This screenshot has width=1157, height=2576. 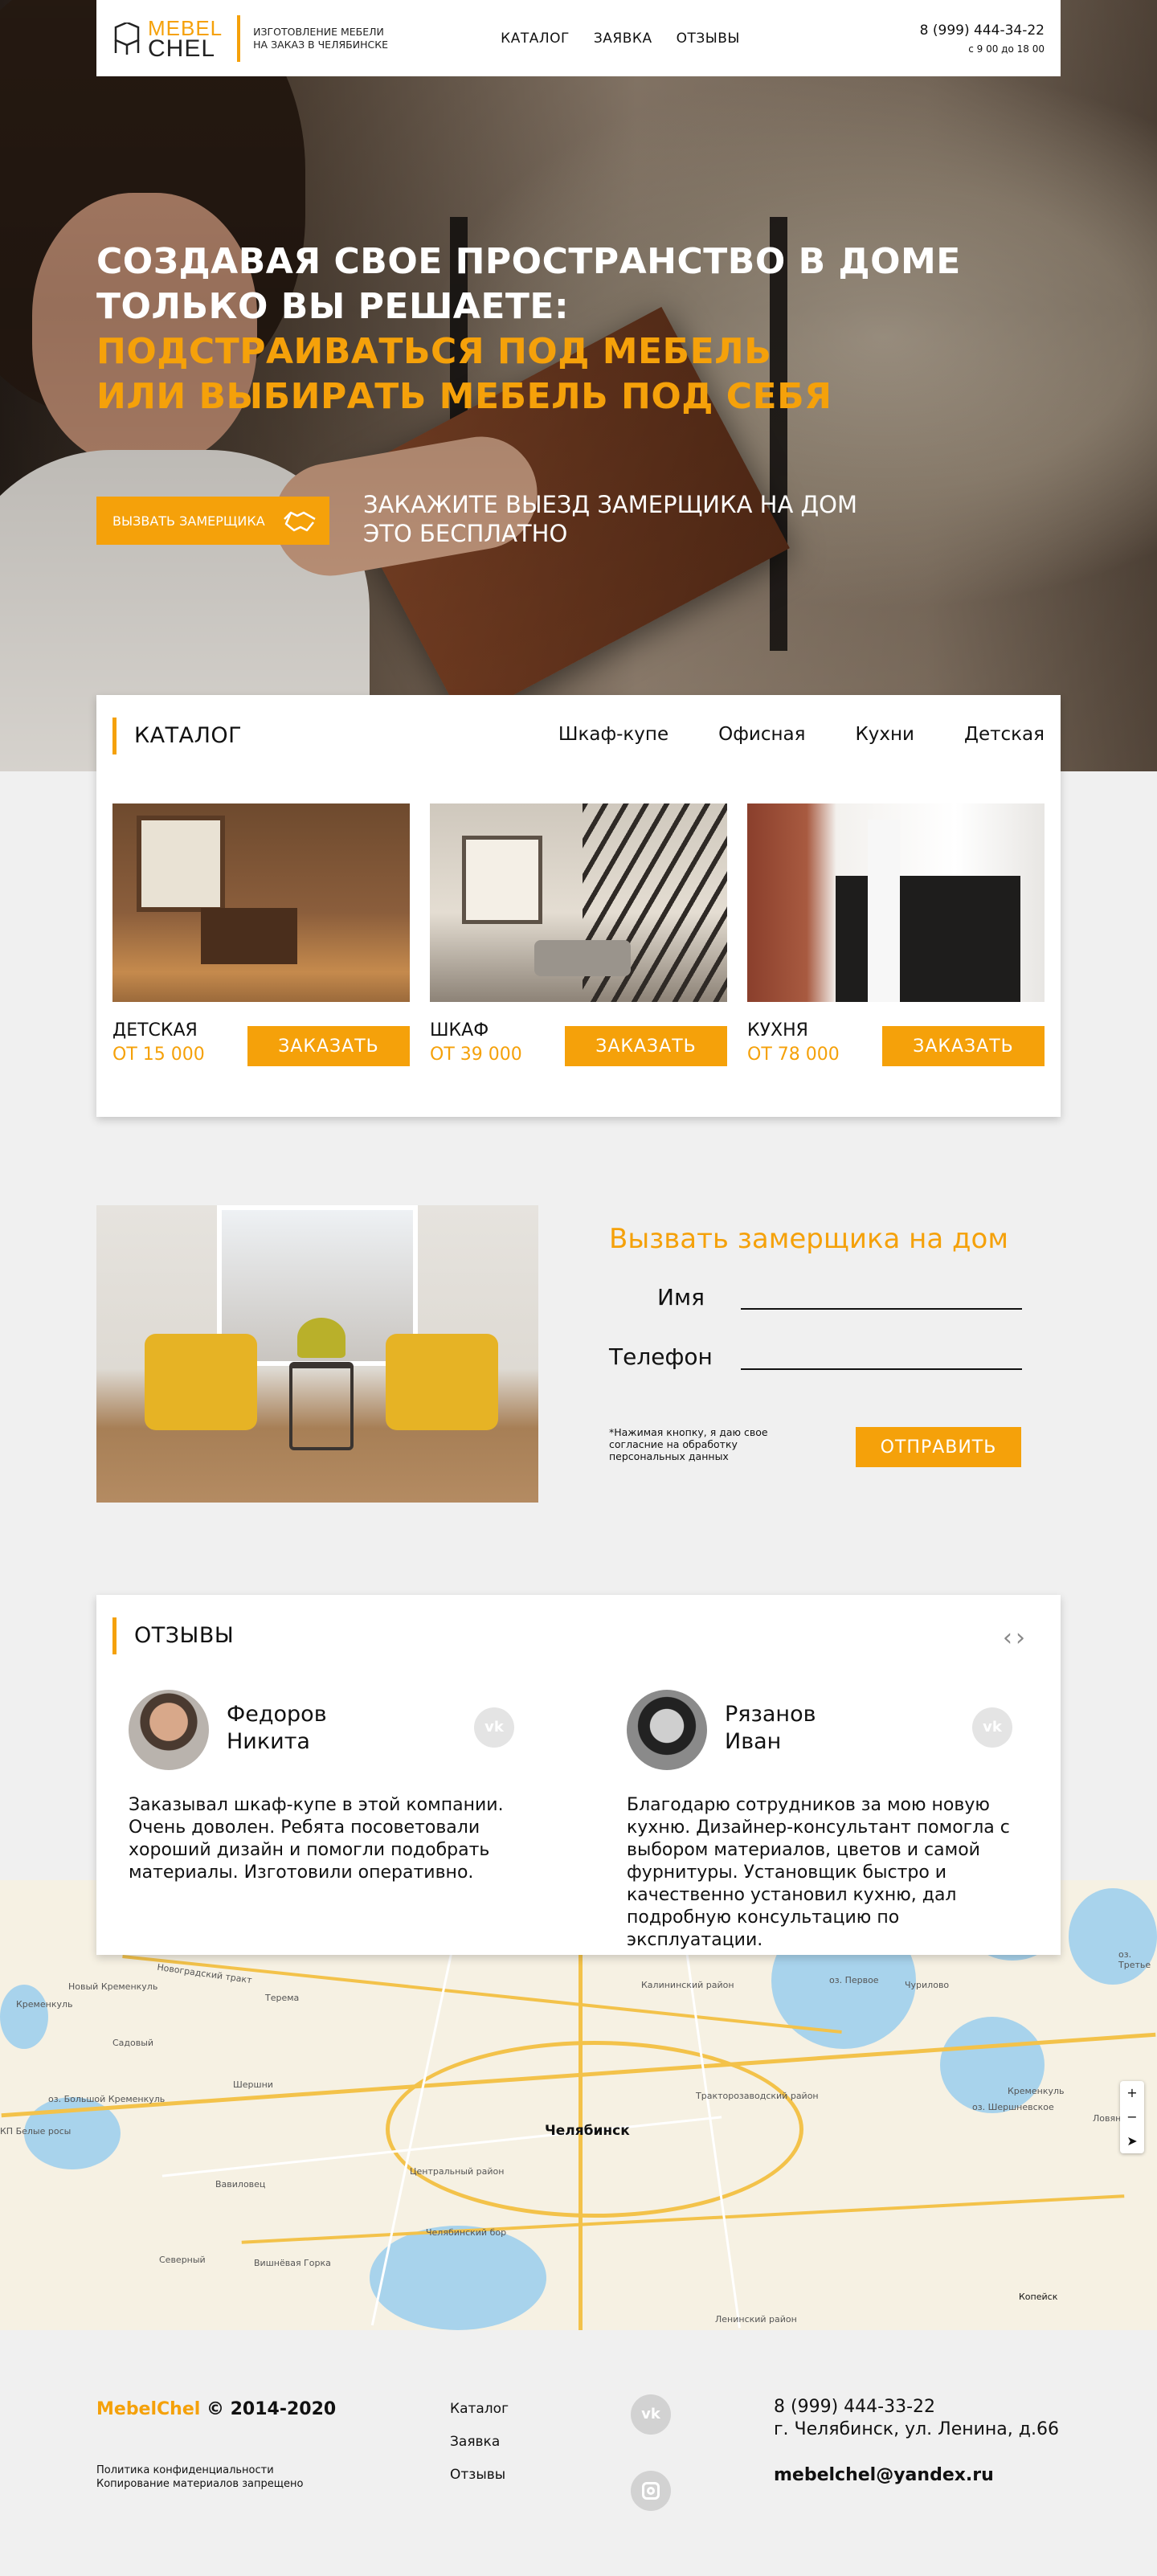 I want to click on footer-link-catalog: Каталог, so click(x=480, y=2409).